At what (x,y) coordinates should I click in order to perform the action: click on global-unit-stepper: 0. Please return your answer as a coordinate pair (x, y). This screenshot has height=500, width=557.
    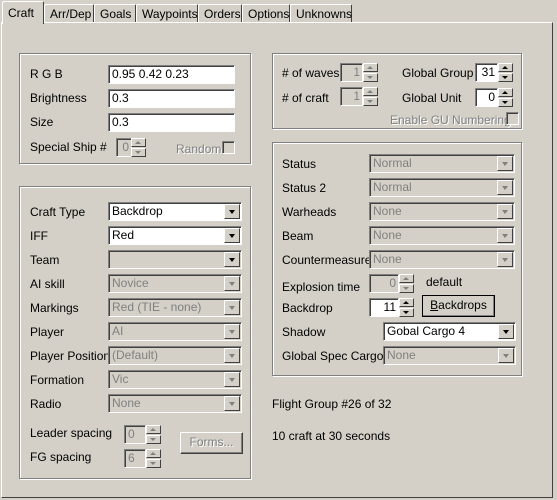
    Looking at the image, I should click on (494, 97).